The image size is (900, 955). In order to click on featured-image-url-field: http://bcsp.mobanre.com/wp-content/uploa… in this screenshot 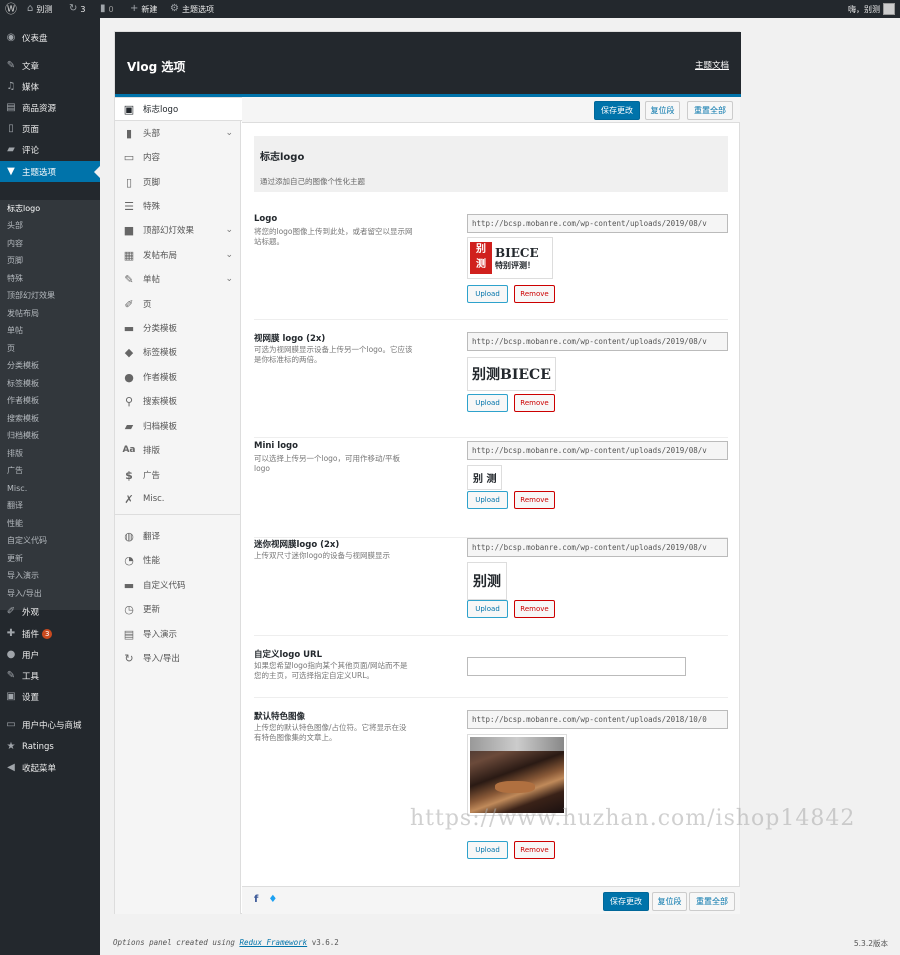, I will do `click(597, 719)`.